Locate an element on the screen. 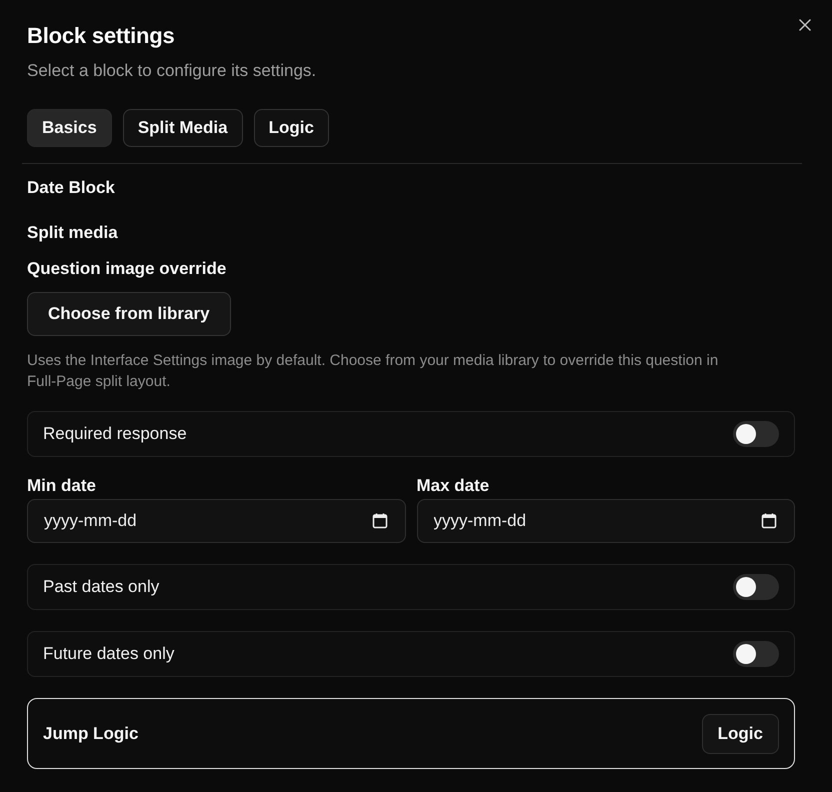  tab: Split Media is located at coordinates (182, 128).